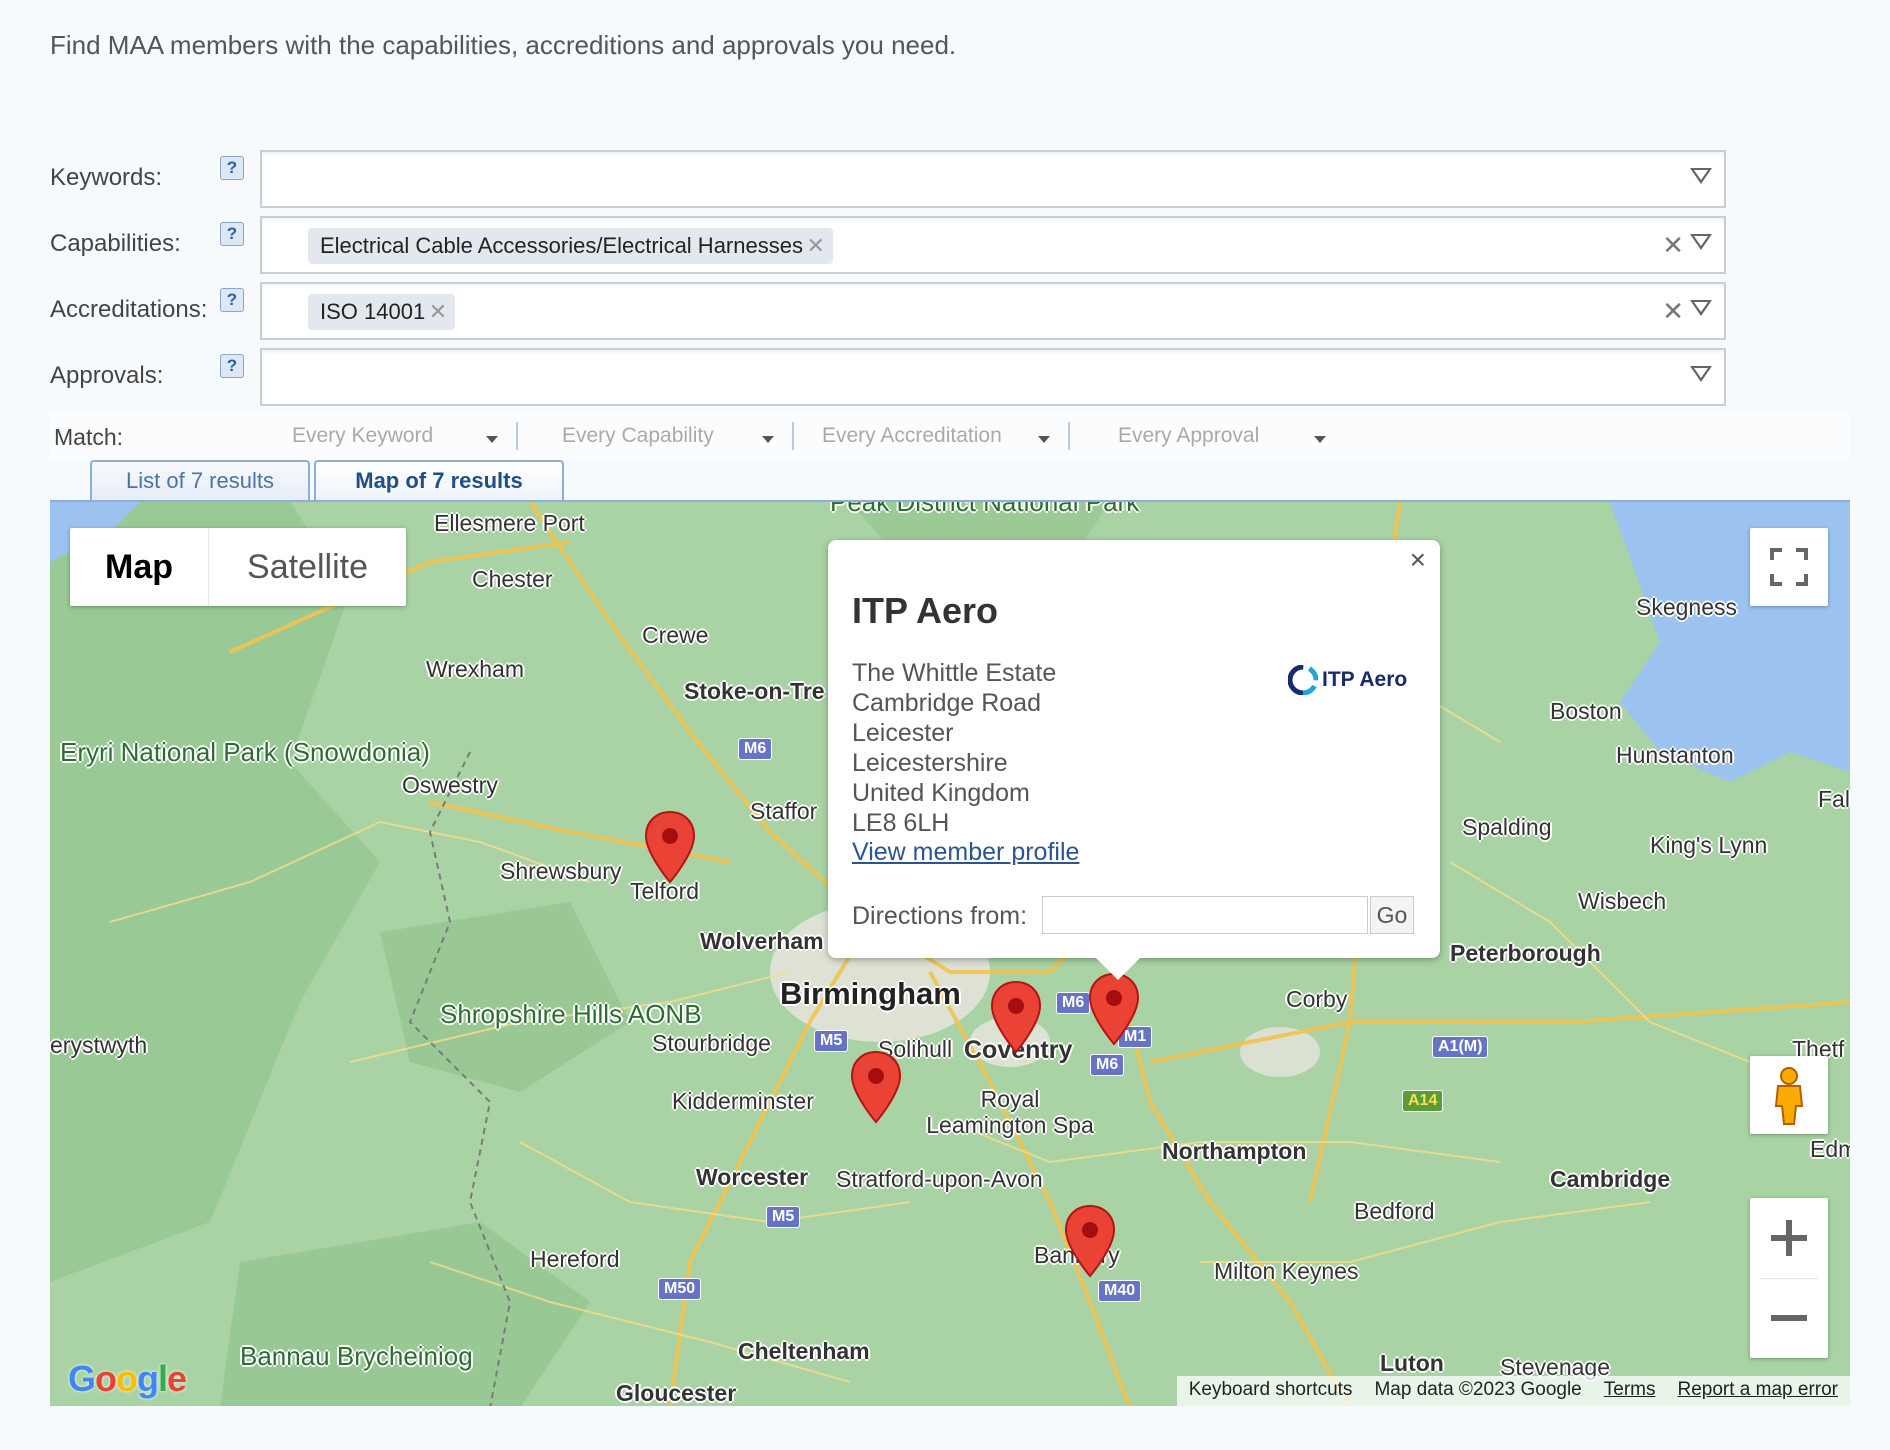  I want to click on terms-link: Terms, so click(1630, 1391).